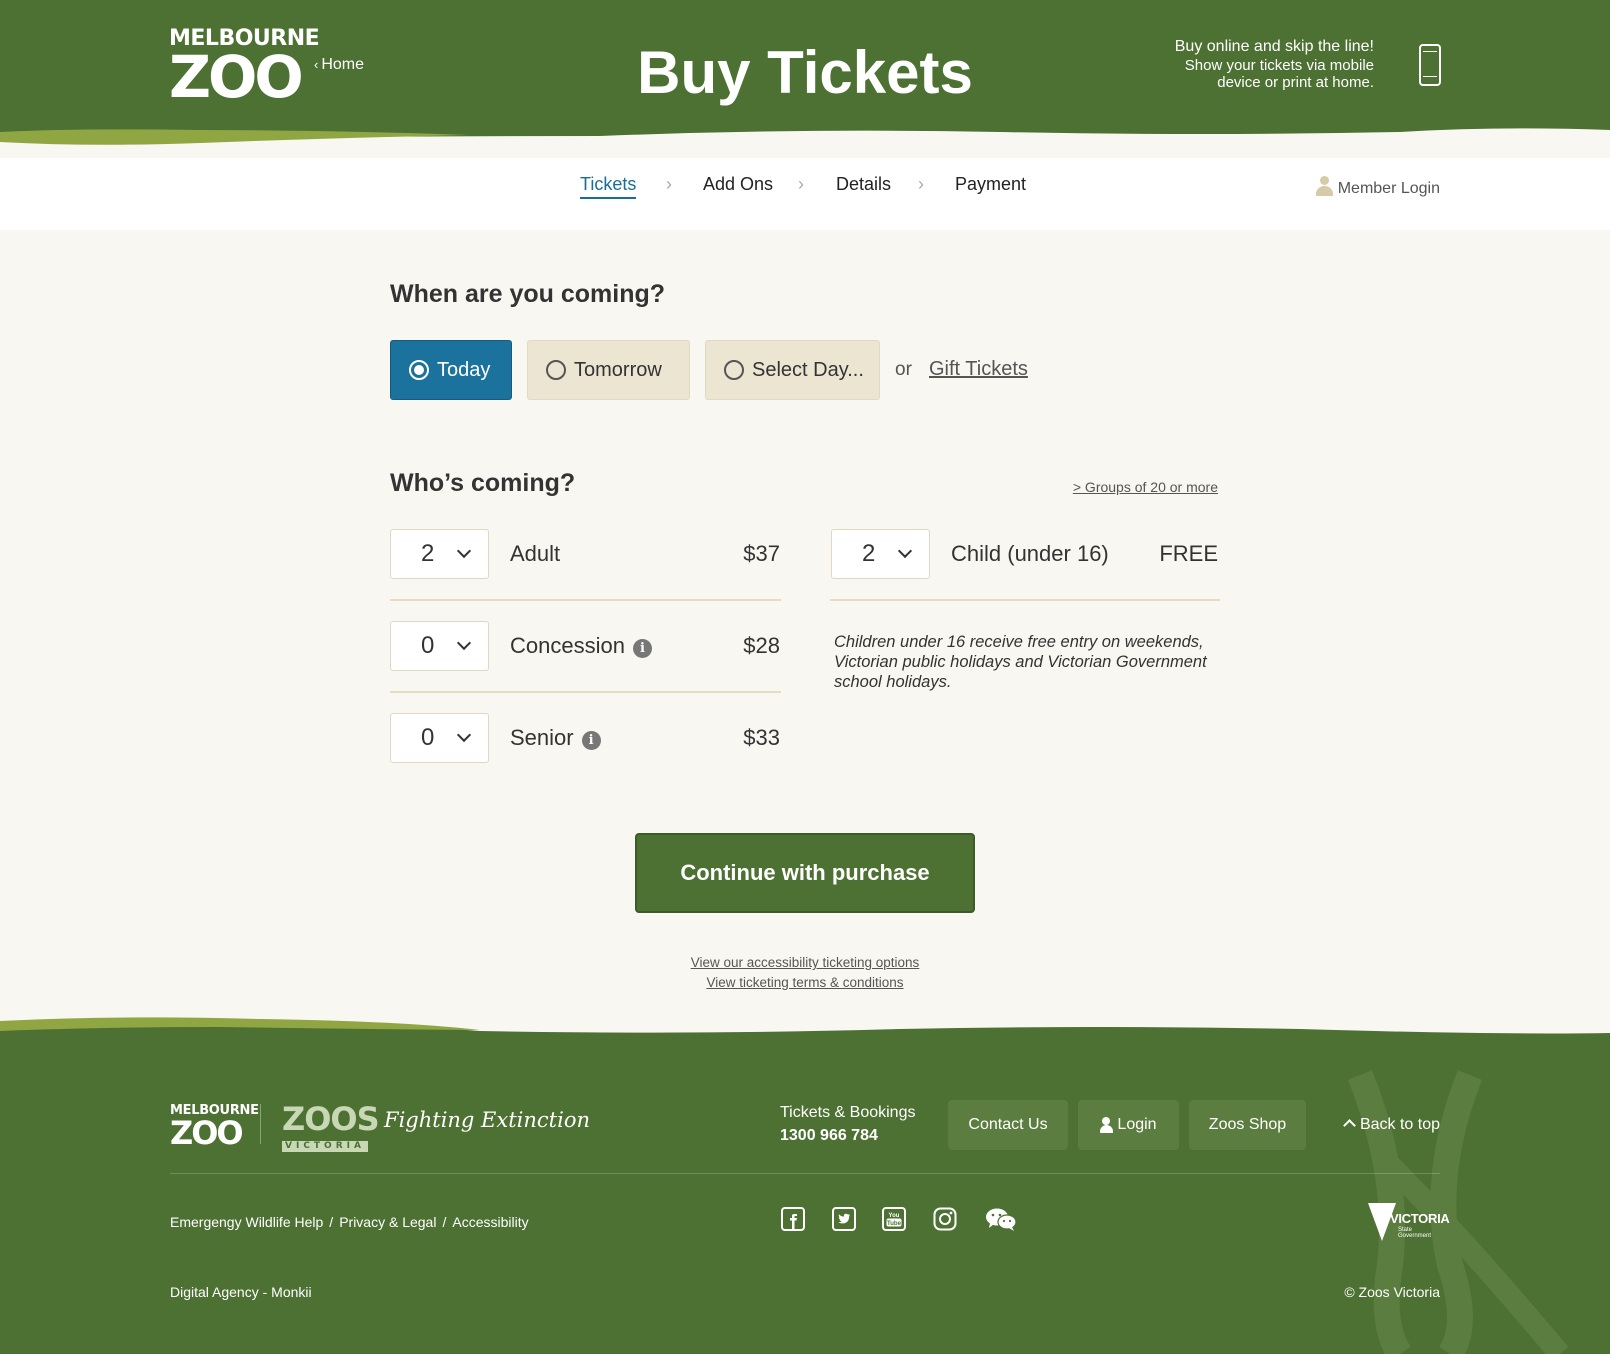 This screenshot has height=1354, width=1610. Describe the element at coordinates (1430, 65) in the screenshot. I see `phone-icon` at that location.